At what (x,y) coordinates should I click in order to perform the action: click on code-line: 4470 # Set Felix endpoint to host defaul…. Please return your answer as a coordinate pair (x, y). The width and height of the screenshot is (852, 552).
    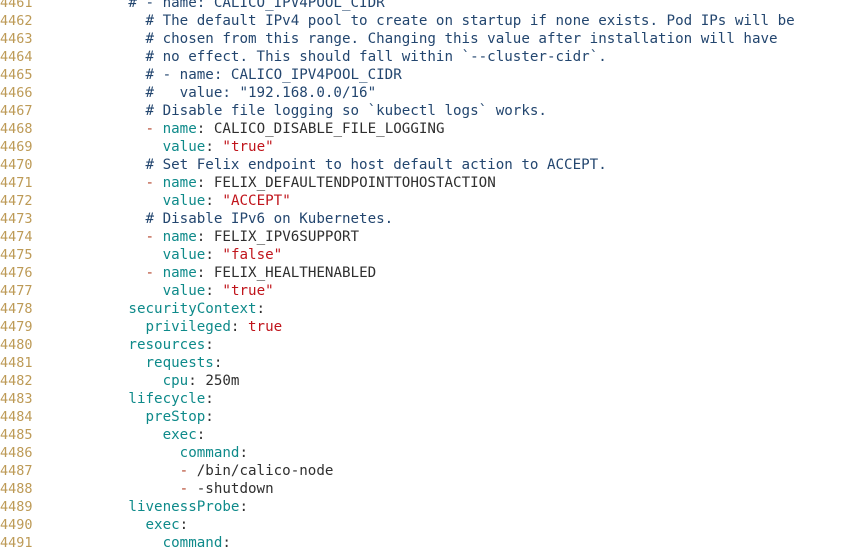
    Looking at the image, I should click on (426, 165).